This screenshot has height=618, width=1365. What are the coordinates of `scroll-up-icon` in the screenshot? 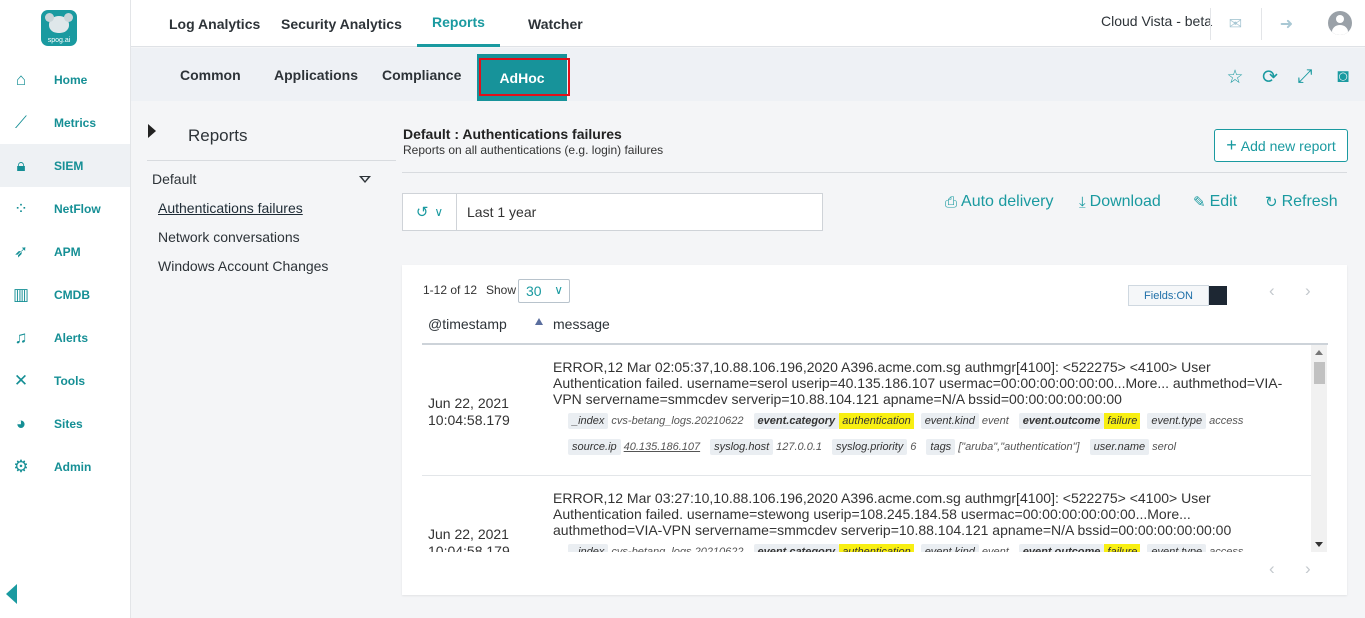 It's located at (1319, 352).